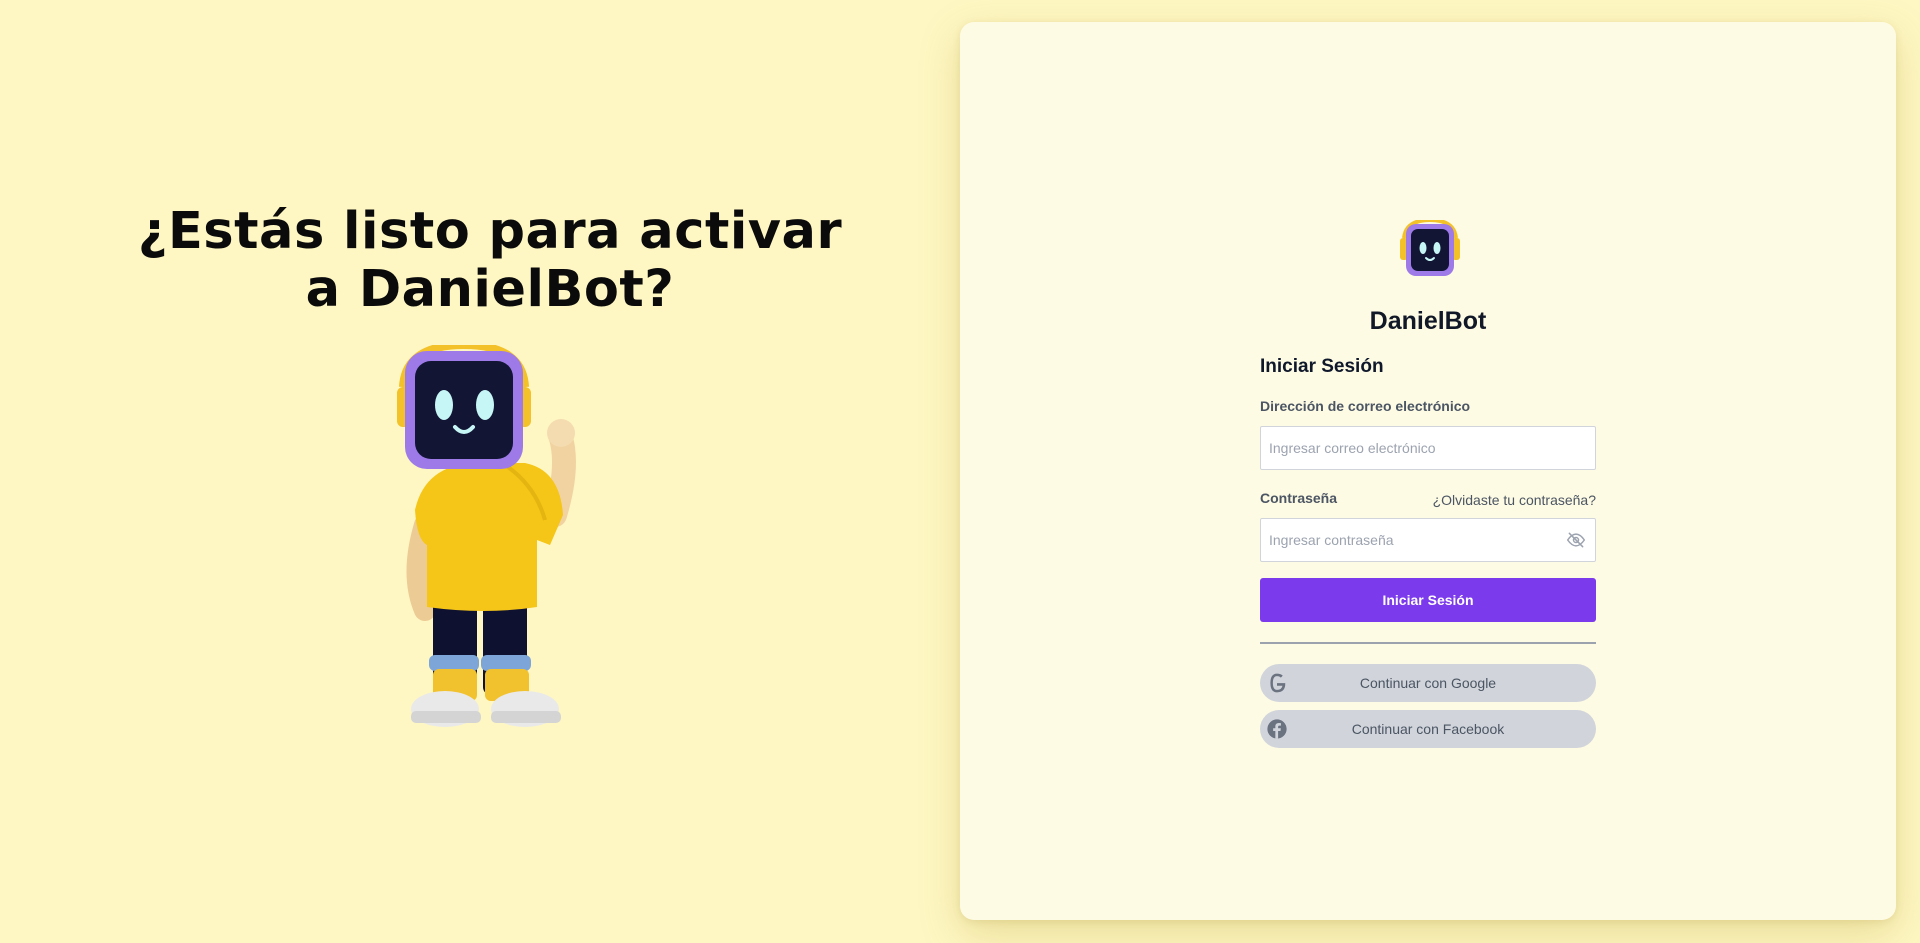  Describe the element at coordinates (1430, 248) in the screenshot. I see `robot-head-icon` at that location.